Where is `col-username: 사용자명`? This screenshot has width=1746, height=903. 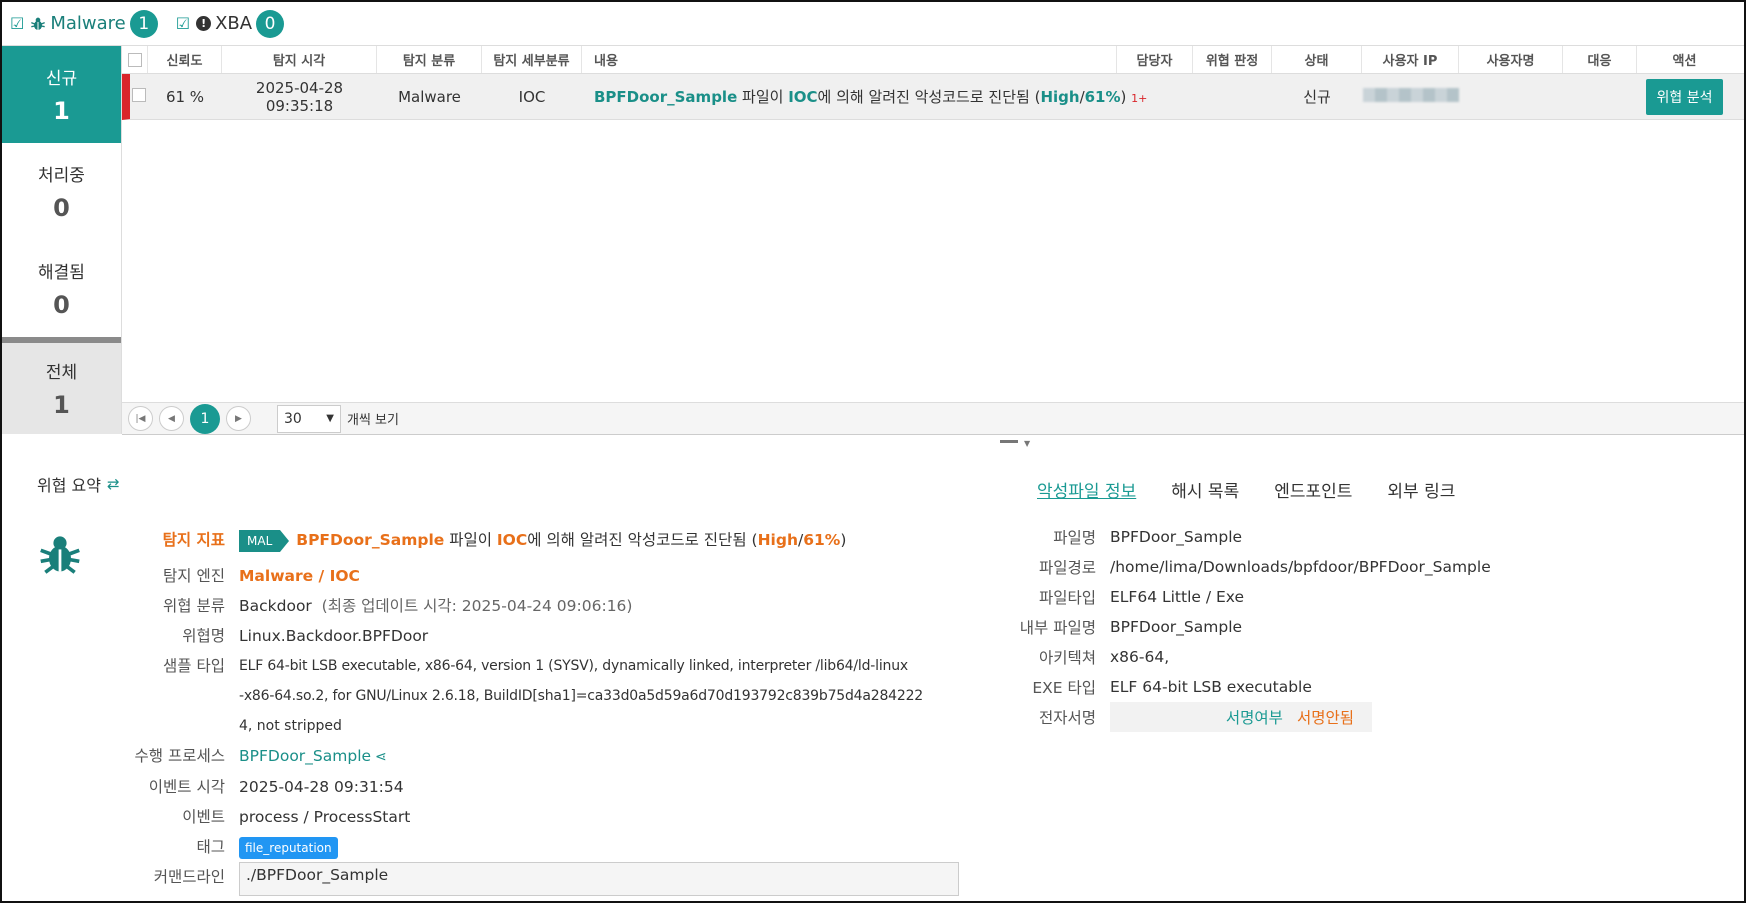 col-username: 사용자명 is located at coordinates (1511, 59).